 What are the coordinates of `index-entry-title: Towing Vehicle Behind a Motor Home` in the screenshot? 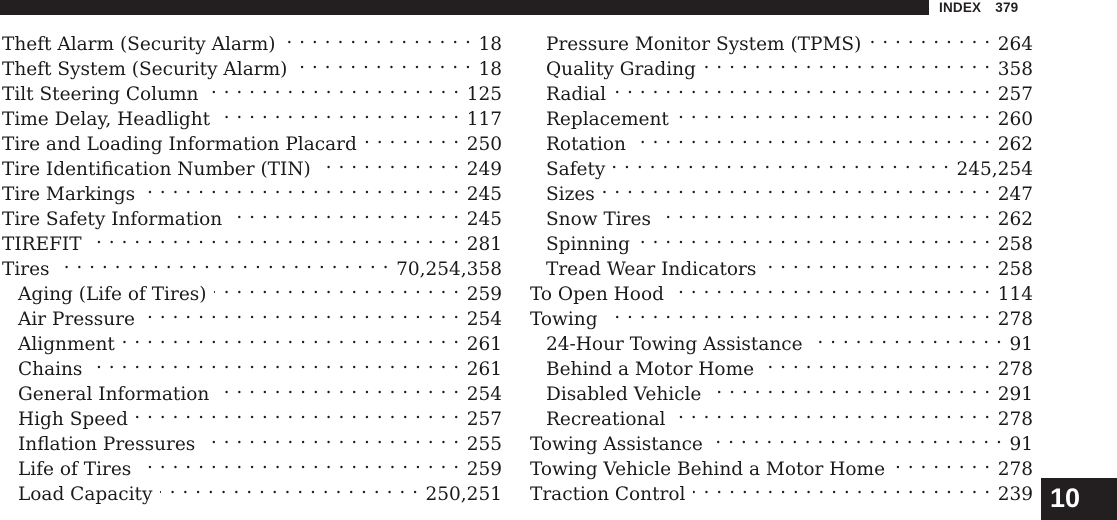 It's located at (708, 469).